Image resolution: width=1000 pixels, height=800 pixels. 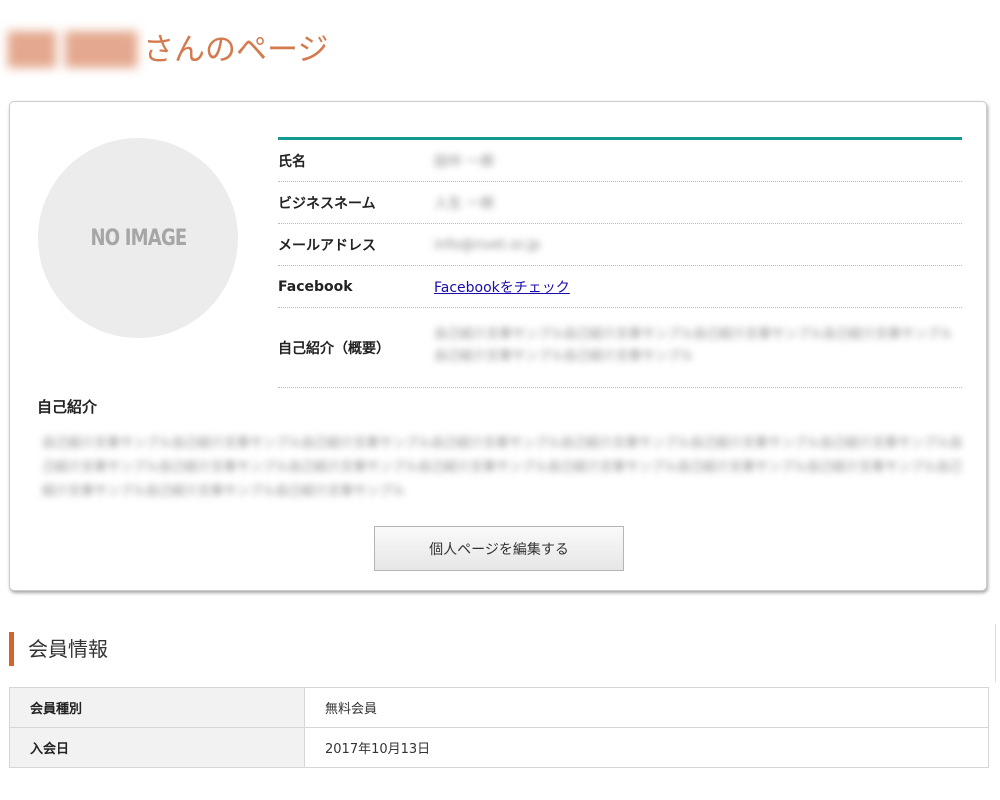 I want to click on info-row-facebook: Facebook Facebookをチェック, so click(x=620, y=287).